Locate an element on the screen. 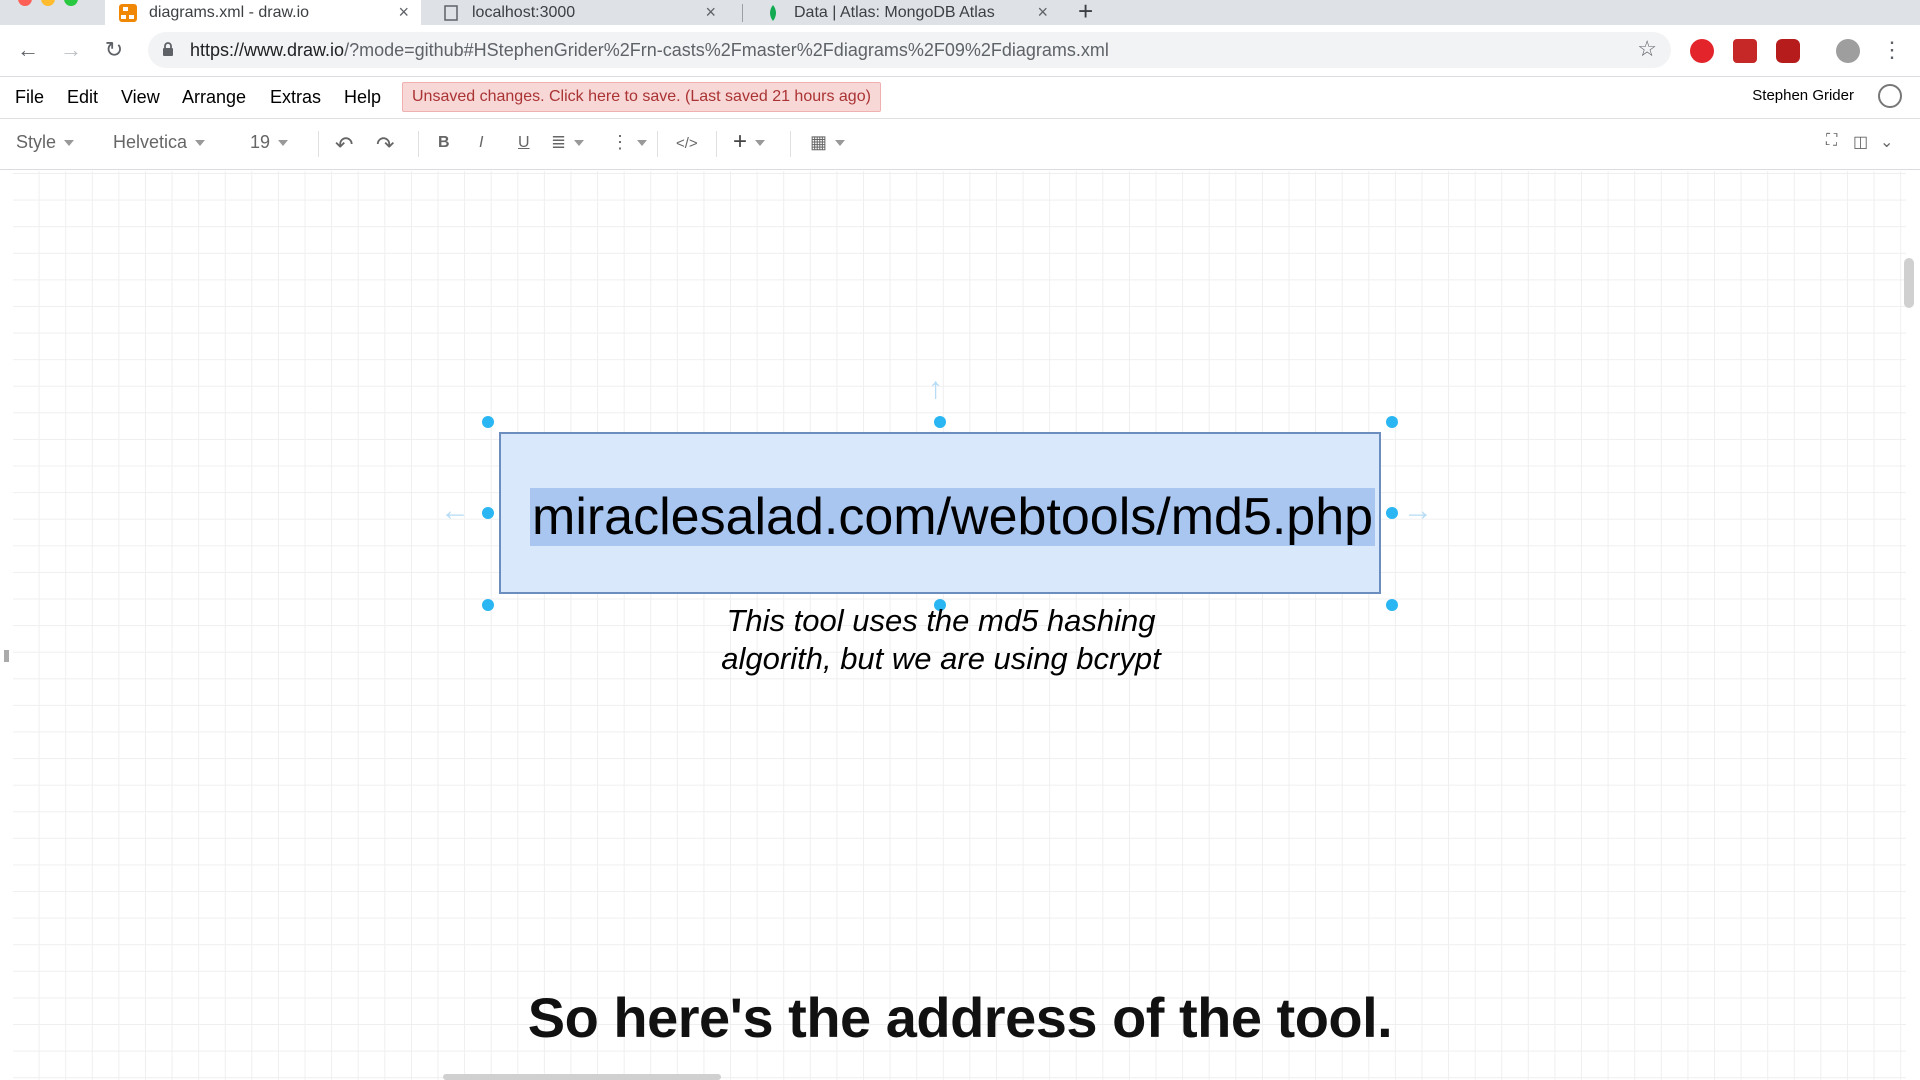 This screenshot has width=1920, height=1080. url-host: https://www.draw.io is located at coordinates (267, 50).